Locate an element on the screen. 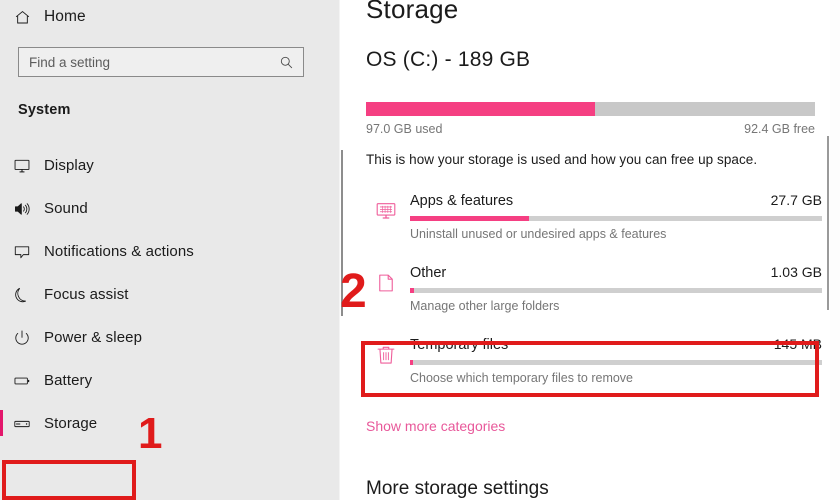 The image size is (840, 500). search-input is located at coordinates (146, 62).